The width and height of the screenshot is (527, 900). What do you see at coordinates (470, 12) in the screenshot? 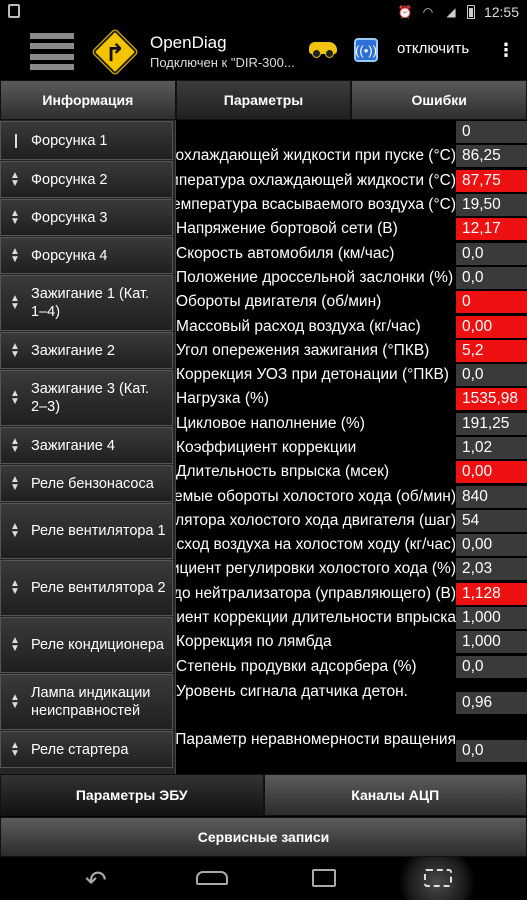
I see `battery-icon` at bounding box center [470, 12].